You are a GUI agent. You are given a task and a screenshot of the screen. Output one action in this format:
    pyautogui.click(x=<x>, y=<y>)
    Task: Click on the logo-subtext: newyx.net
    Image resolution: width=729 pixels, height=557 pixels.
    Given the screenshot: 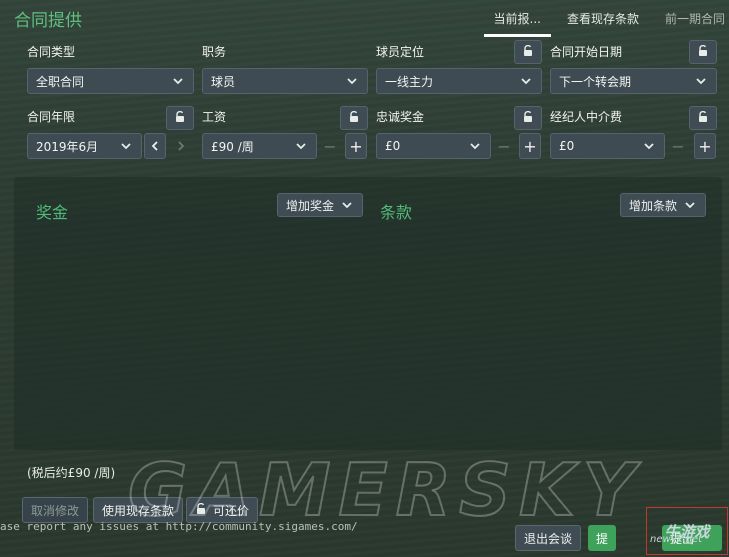 What is the action you would take?
    pyautogui.click(x=676, y=539)
    